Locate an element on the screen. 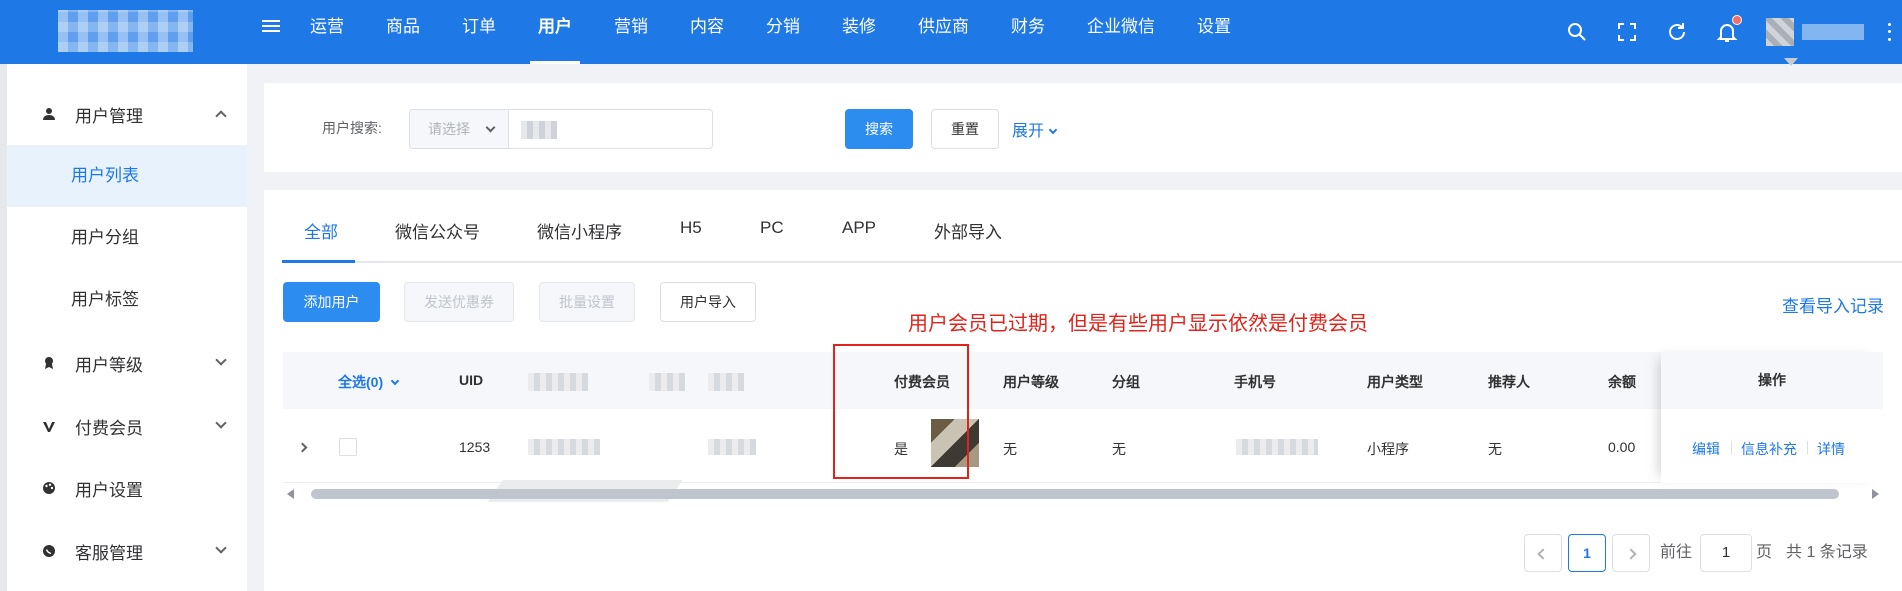 The image size is (1902, 591). username is located at coordinates (1833, 32).